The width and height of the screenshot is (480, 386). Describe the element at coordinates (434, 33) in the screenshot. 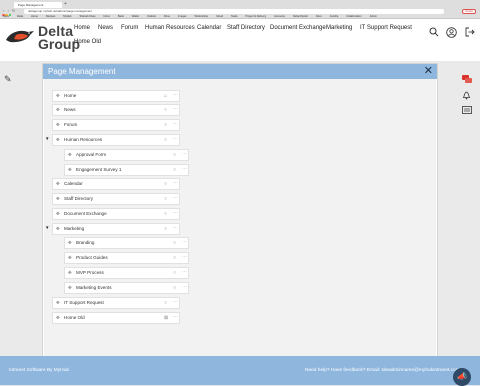

I see `search-icon` at that location.